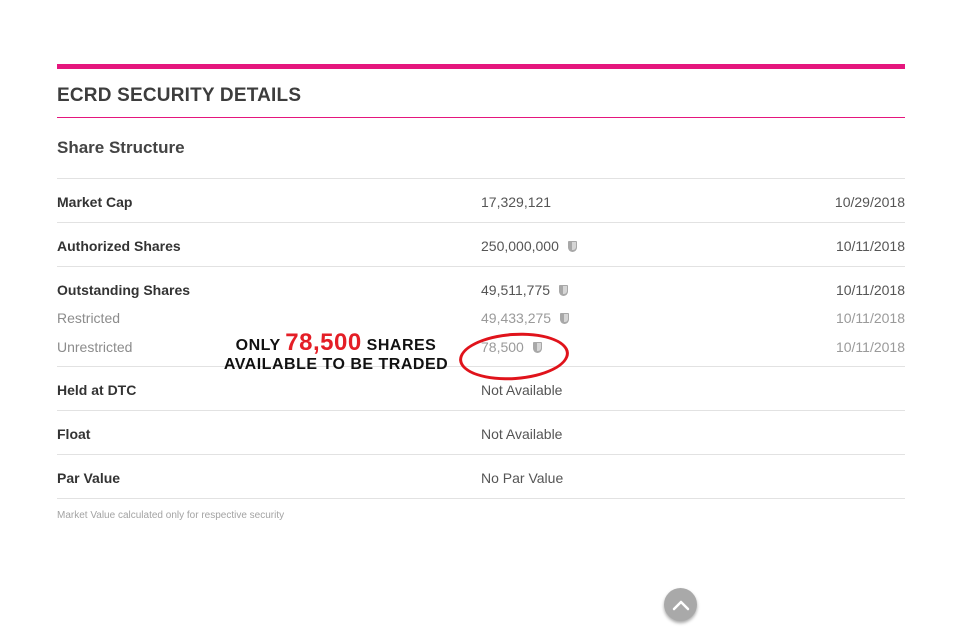 The height and width of the screenshot is (642, 962). I want to click on annotation-suffix: SHARES, so click(401, 345).